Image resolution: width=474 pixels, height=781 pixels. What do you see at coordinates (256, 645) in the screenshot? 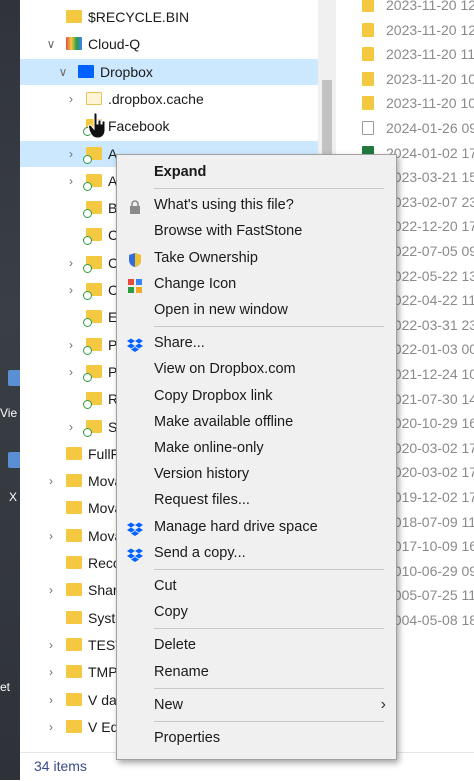
I see `menu-item-delete: Delete` at bounding box center [256, 645].